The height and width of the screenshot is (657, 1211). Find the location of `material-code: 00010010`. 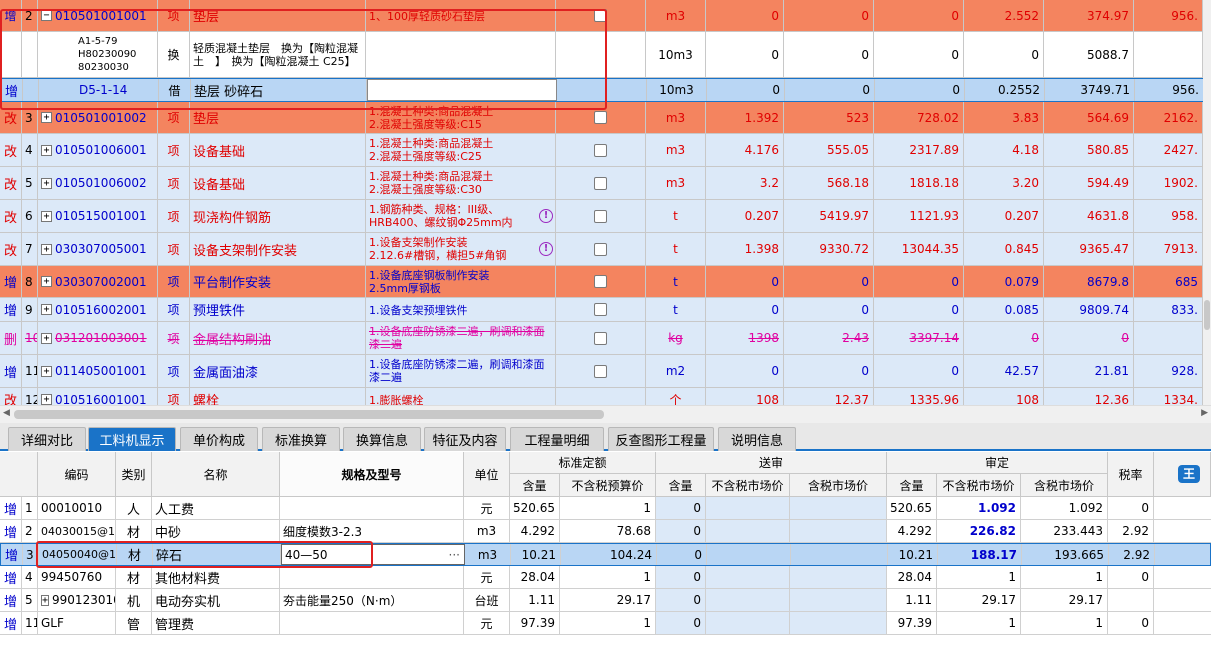

material-code: 00010010 is located at coordinates (77, 508).